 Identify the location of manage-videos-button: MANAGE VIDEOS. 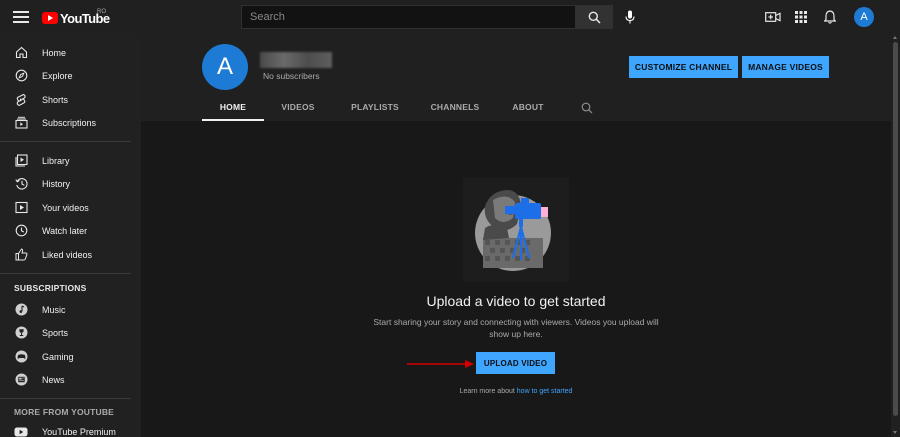
(785, 67).